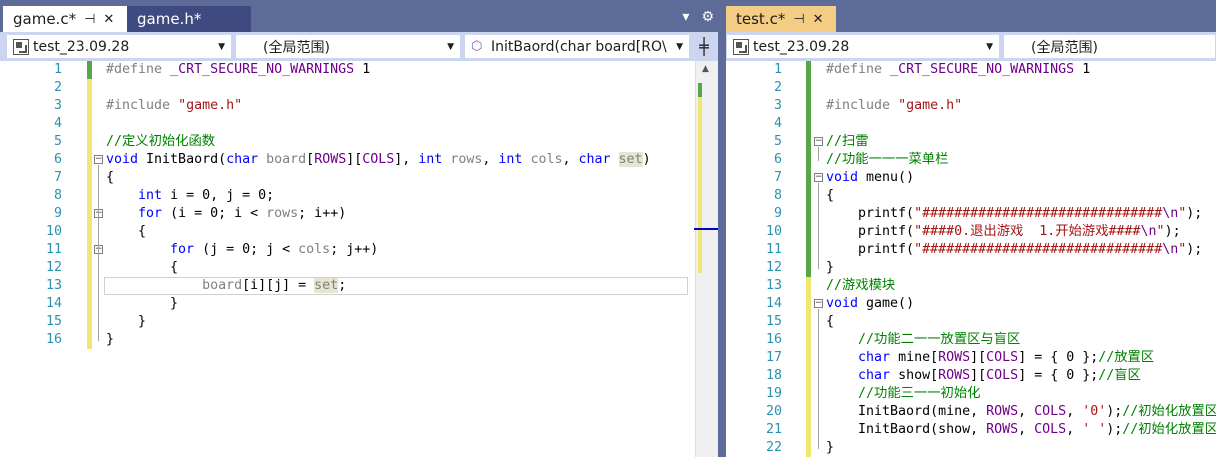 This screenshot has width=1216, height=457. What do you see at coordinates (773, 393) in the screenshot?
I see `line-number: 19` at bounding box center [773, 393].